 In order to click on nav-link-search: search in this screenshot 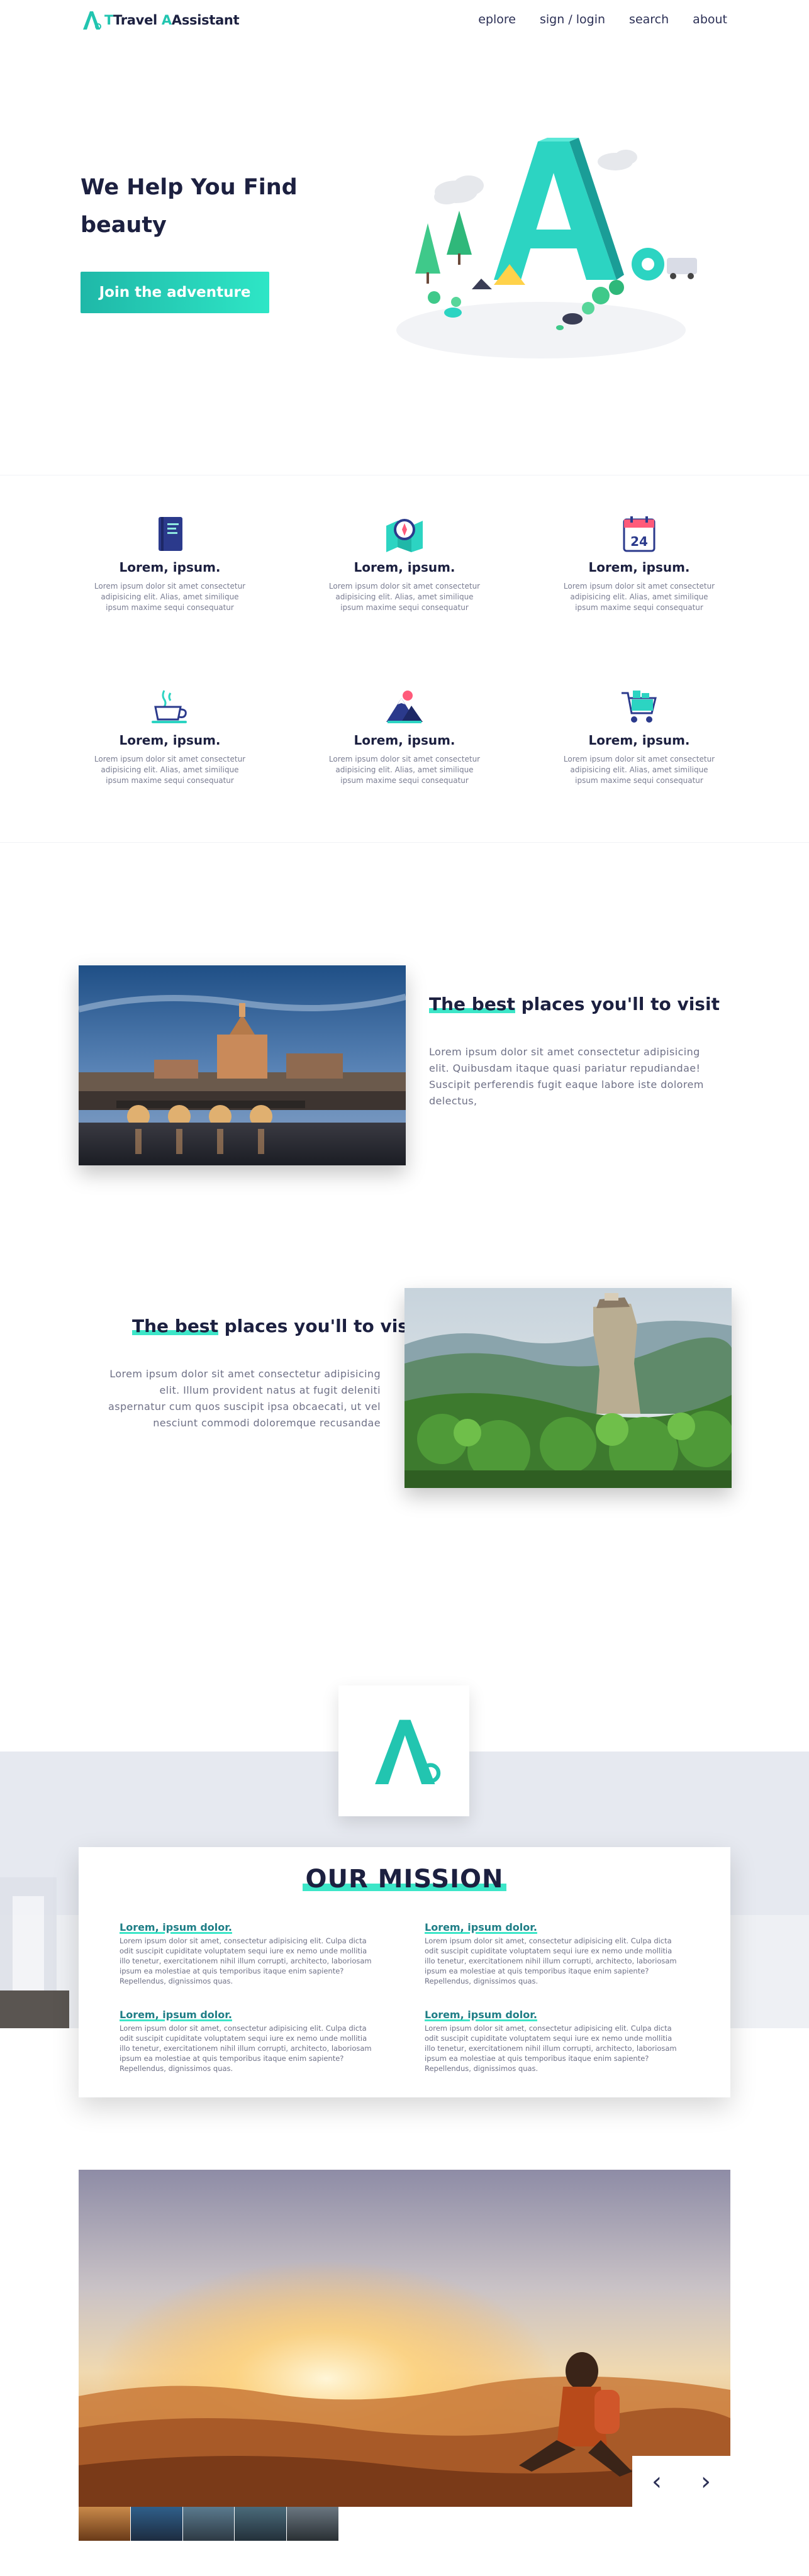, I will do `click(649, 19)`.